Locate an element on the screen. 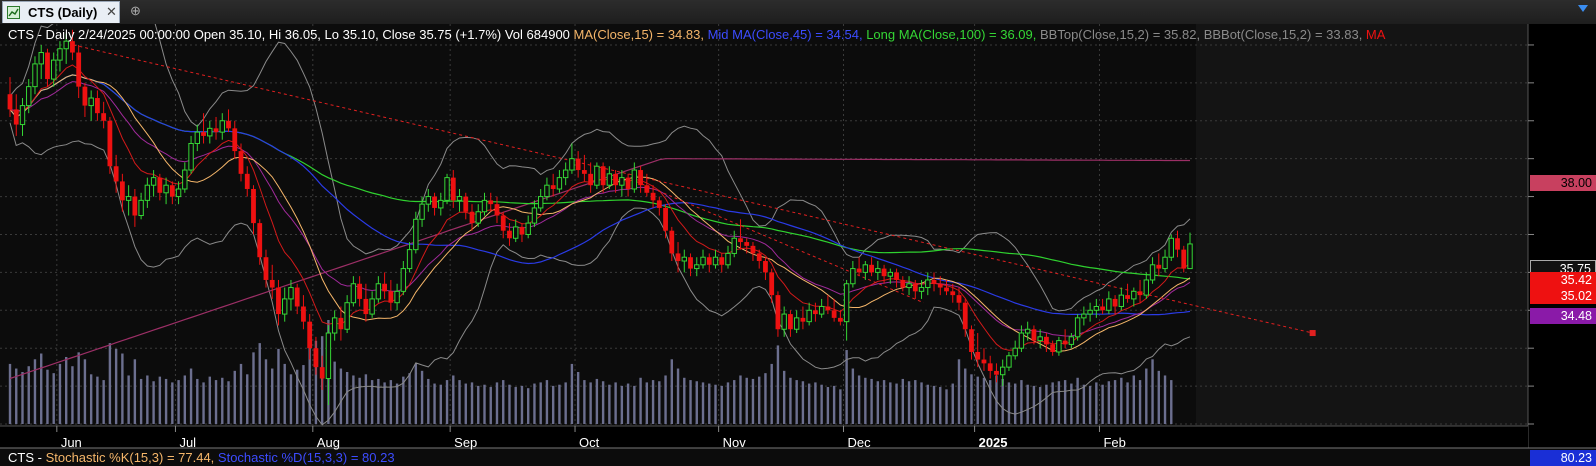 The width and height of the screenshot is (1596, 466). month-label: Jun is located at coordinates (71, 442).